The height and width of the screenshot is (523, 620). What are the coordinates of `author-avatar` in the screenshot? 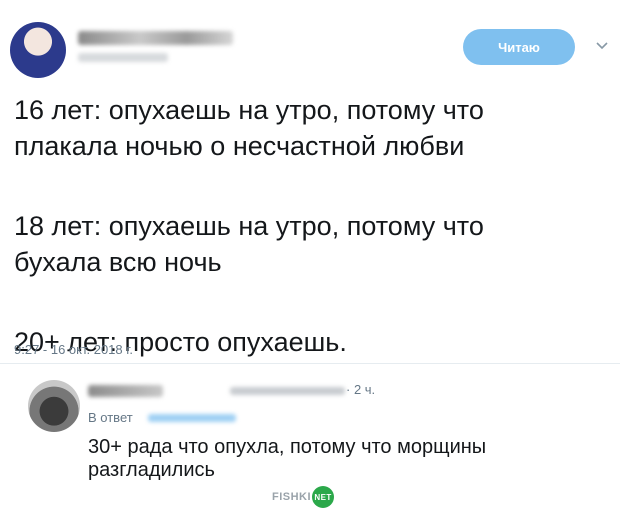 It's located at (38, 50).